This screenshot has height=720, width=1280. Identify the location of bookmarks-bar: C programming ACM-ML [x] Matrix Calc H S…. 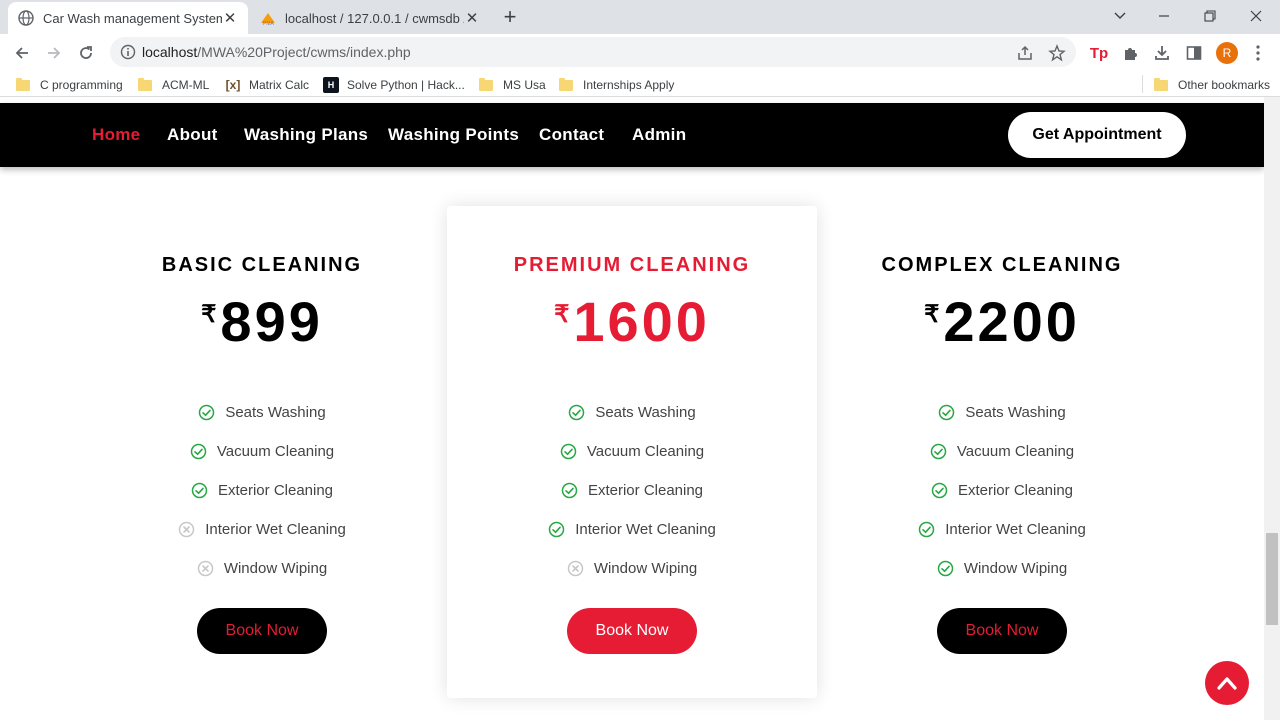
(640, 84).